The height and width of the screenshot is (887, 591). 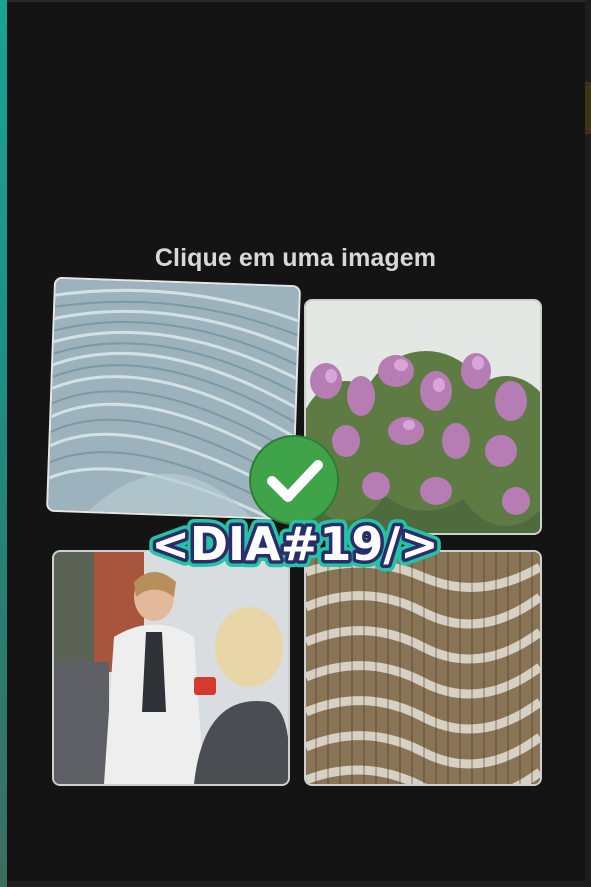 I want to click on overlay-day-label: <DIA#19/> <DIA#19/> <DIA#19/>, so click(x=295, y=543).